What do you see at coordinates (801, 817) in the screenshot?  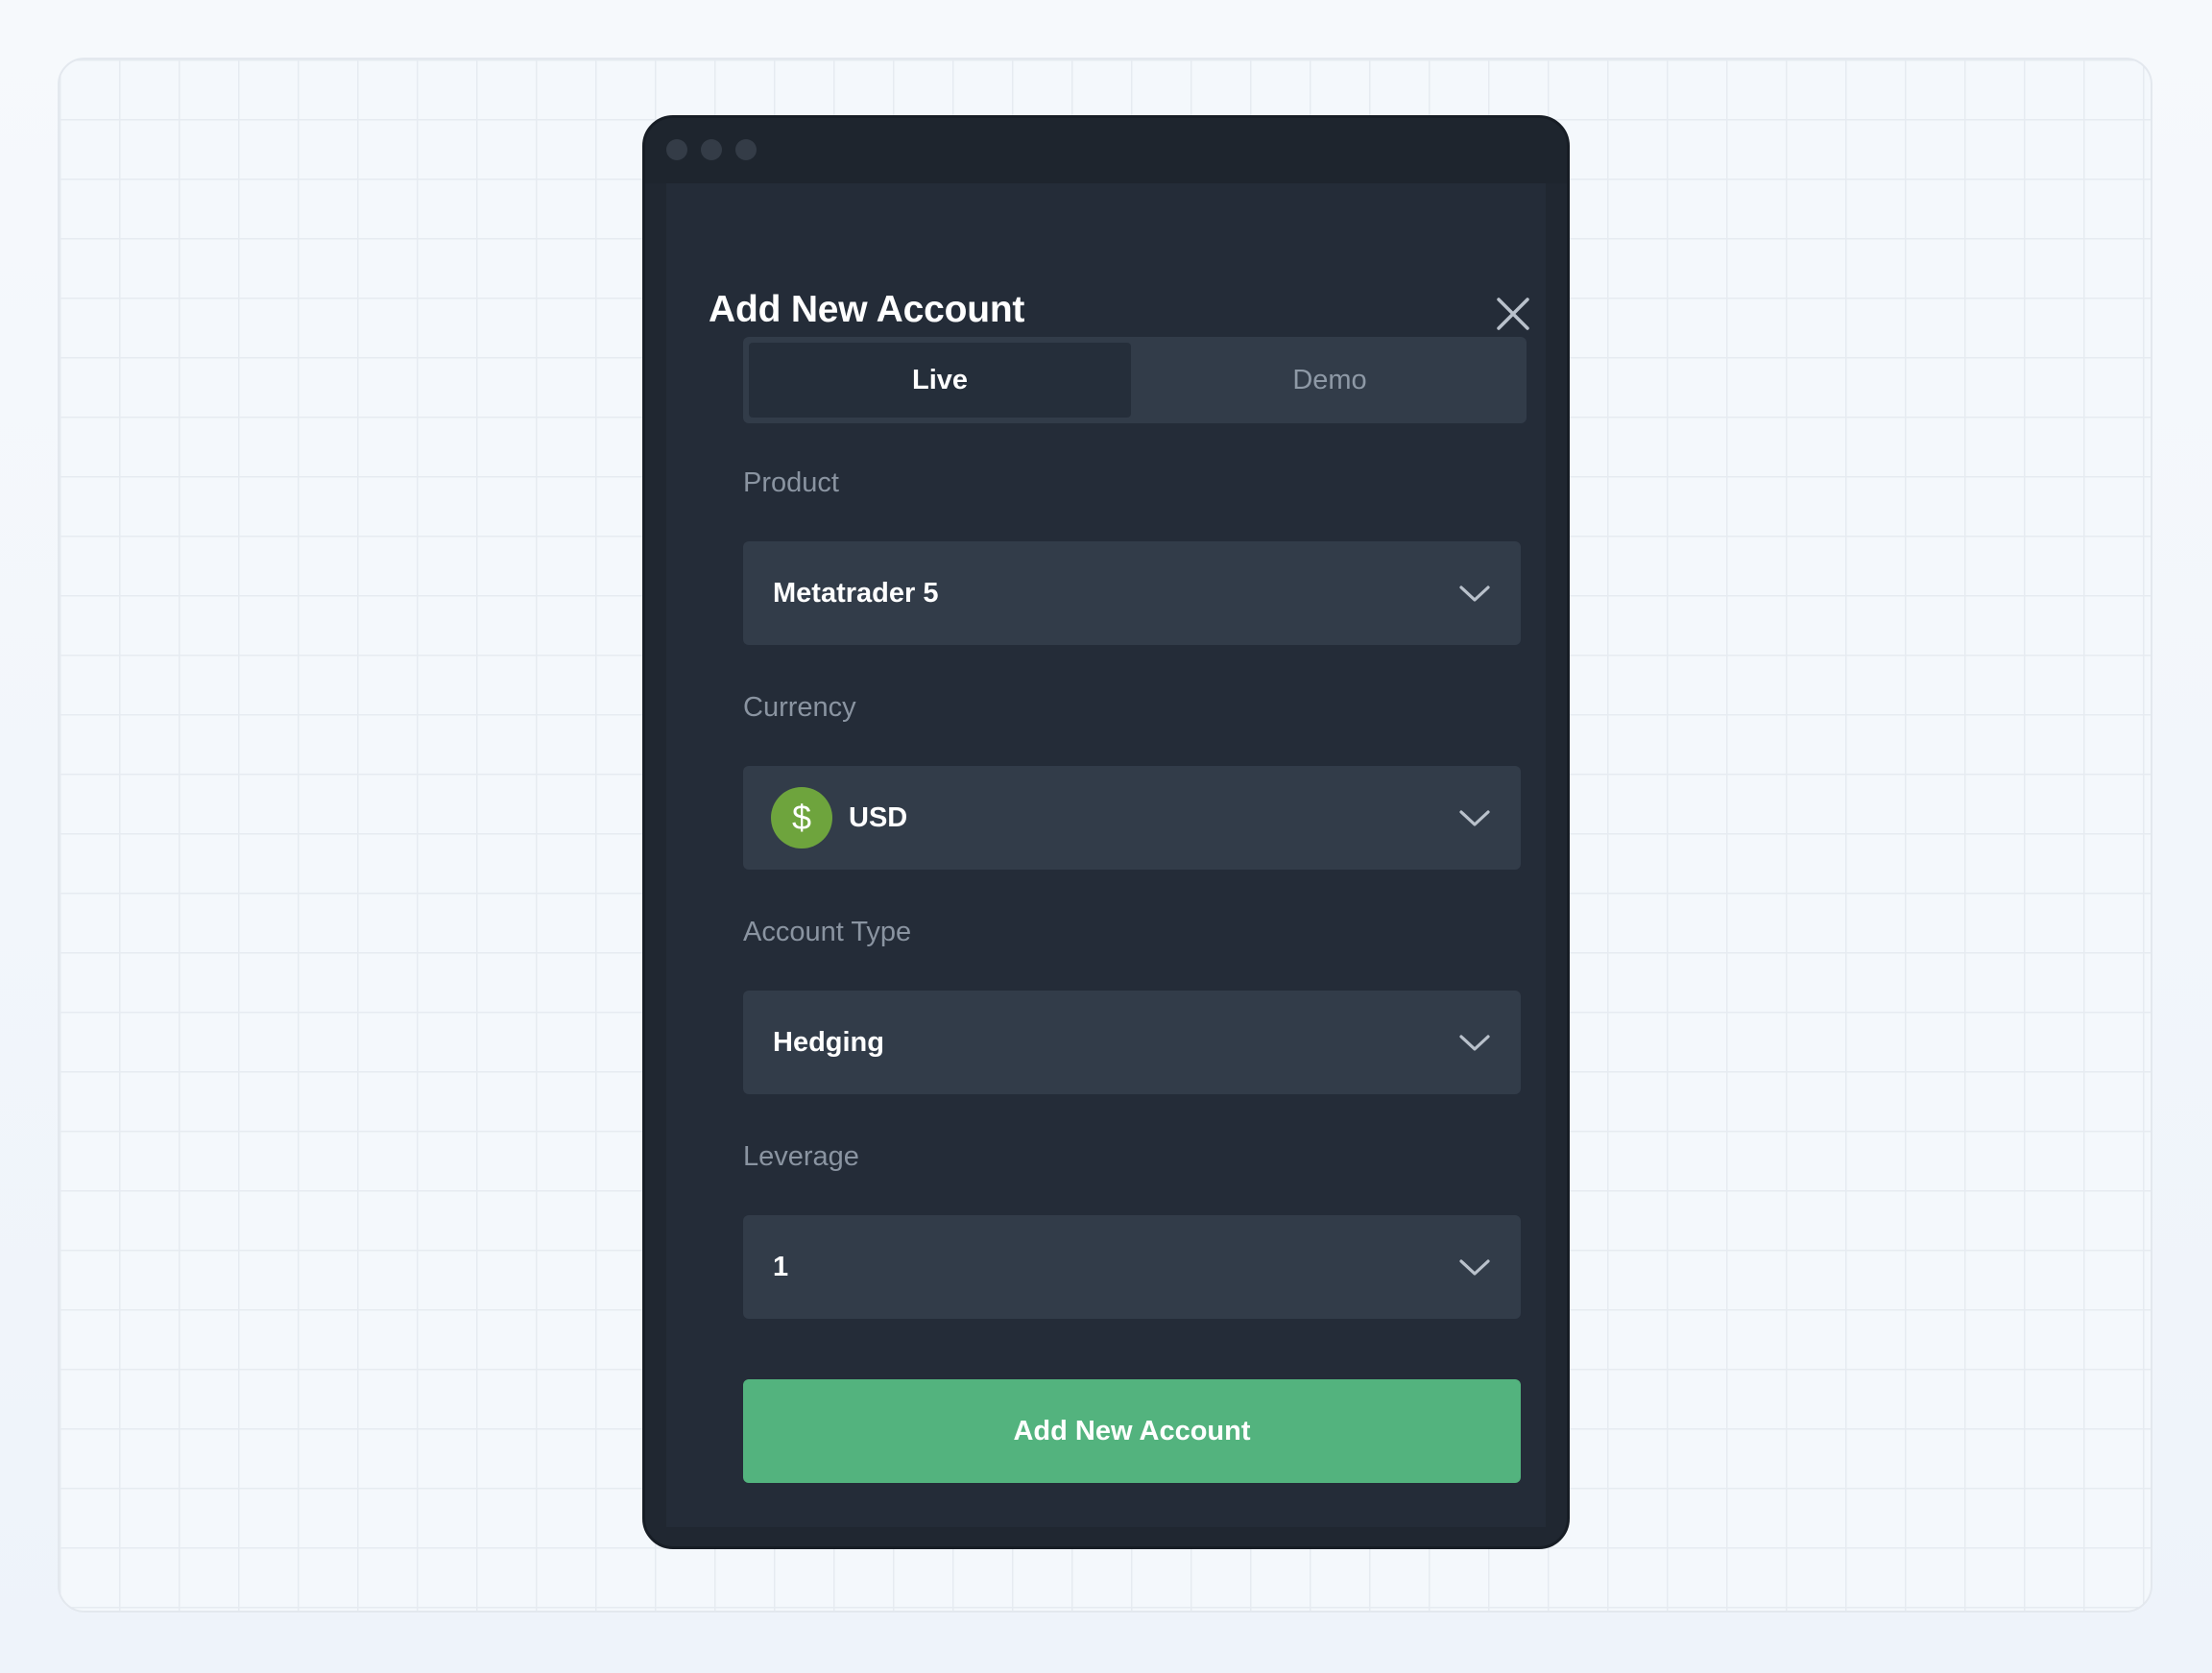 I see `dollar-icon: $` at bounding box center [801, 817].